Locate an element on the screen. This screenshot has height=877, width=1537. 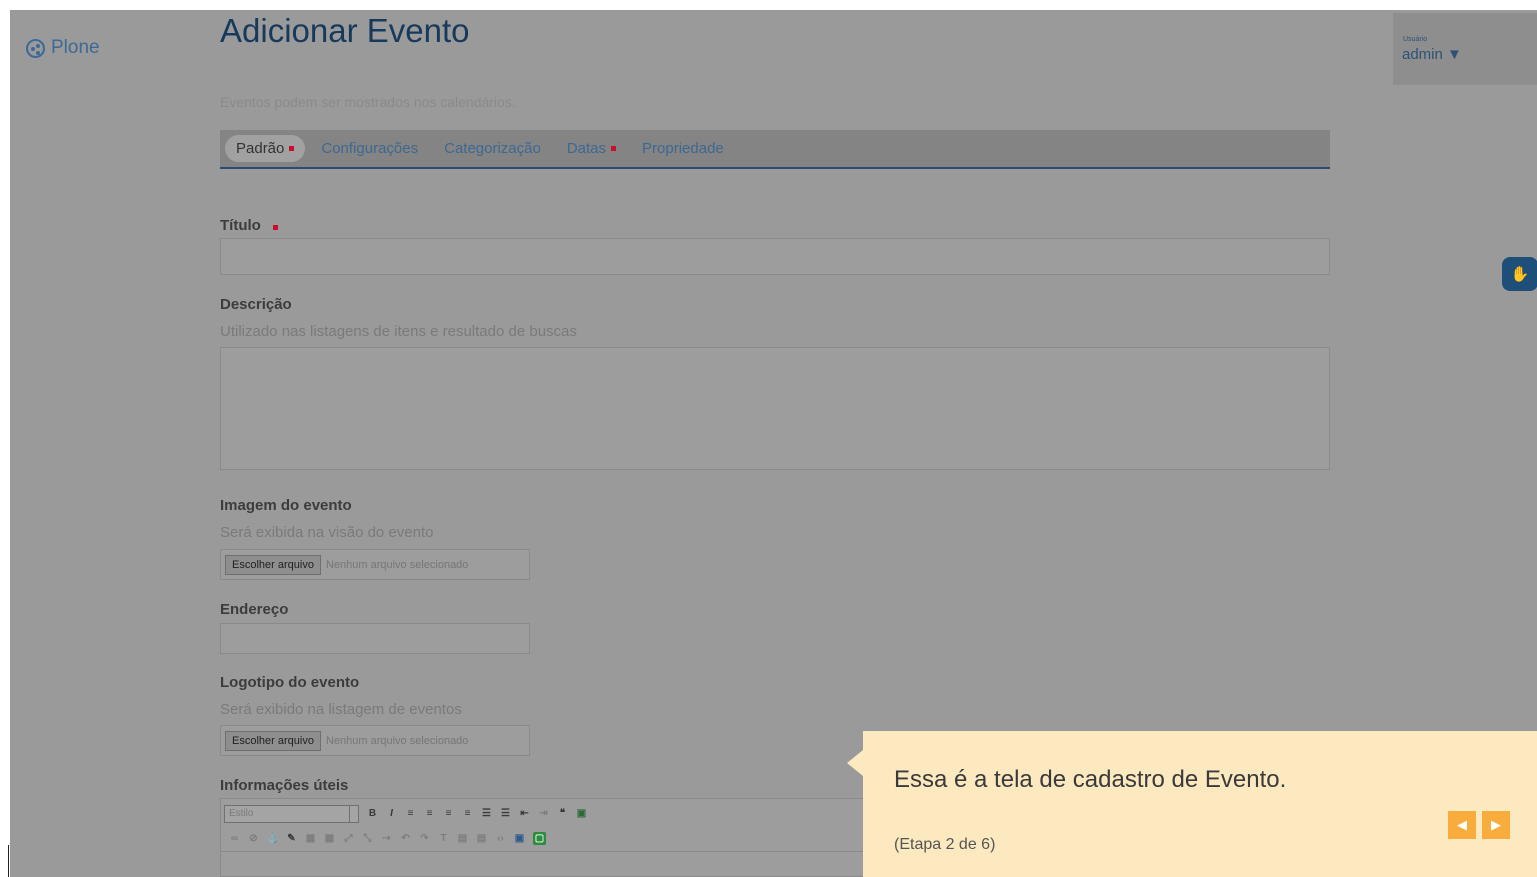
plone-logo: Plone is located at coordinates (63, 48).